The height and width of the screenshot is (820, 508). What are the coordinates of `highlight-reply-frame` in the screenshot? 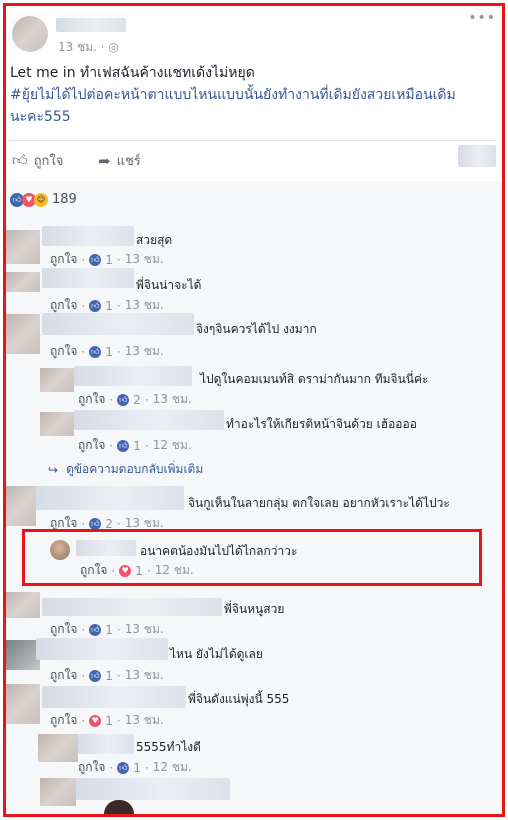 It's located at (252, 557).